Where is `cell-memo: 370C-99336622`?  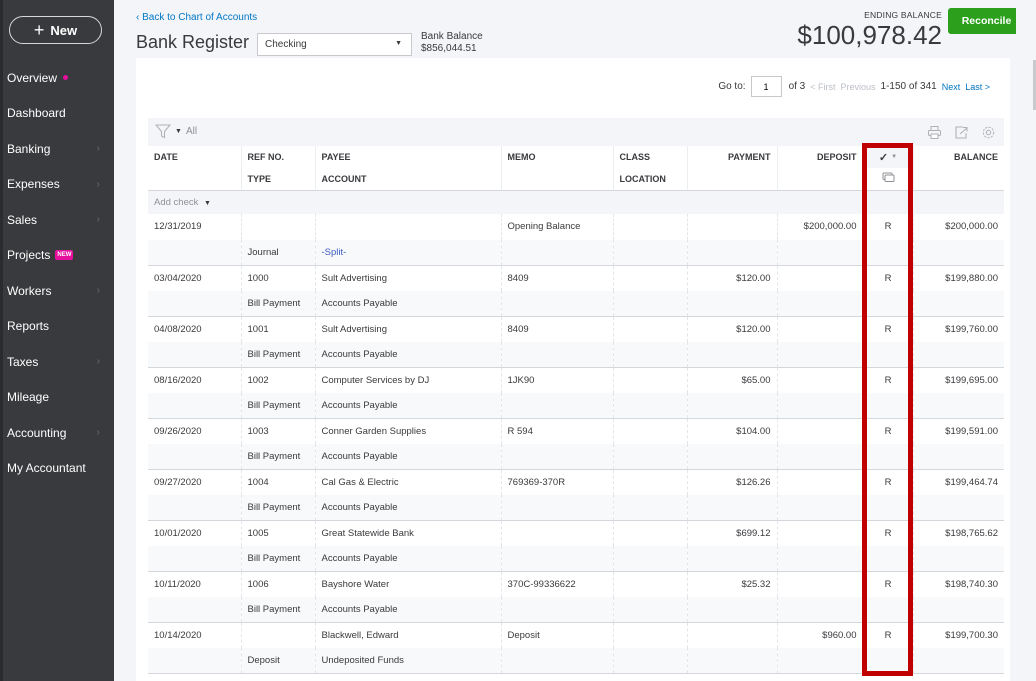 cell-memo: 370C-99336622 is located at coordinates (557, 584).